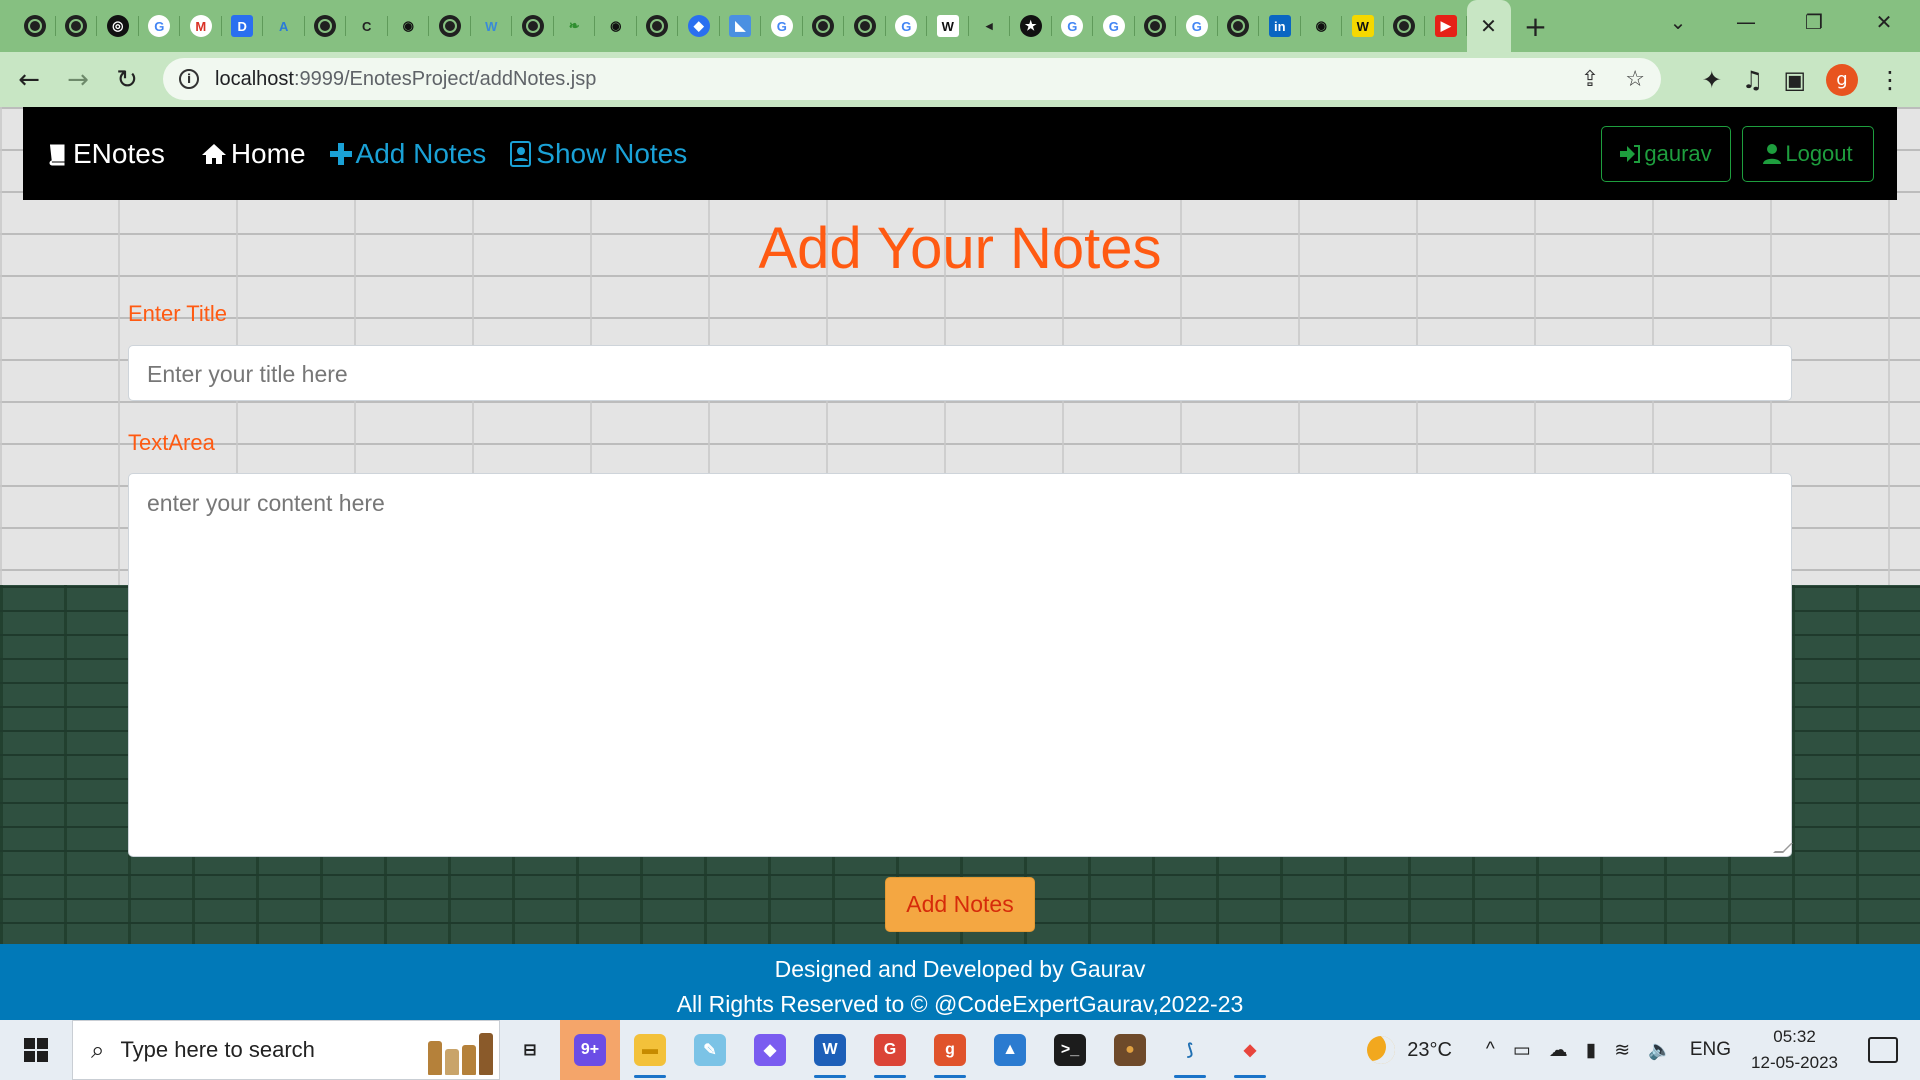 Image resolution: width=1920 pixels, height=1080 pixels. I want to click on media-control-icon: ♫, so click(1753, 80).